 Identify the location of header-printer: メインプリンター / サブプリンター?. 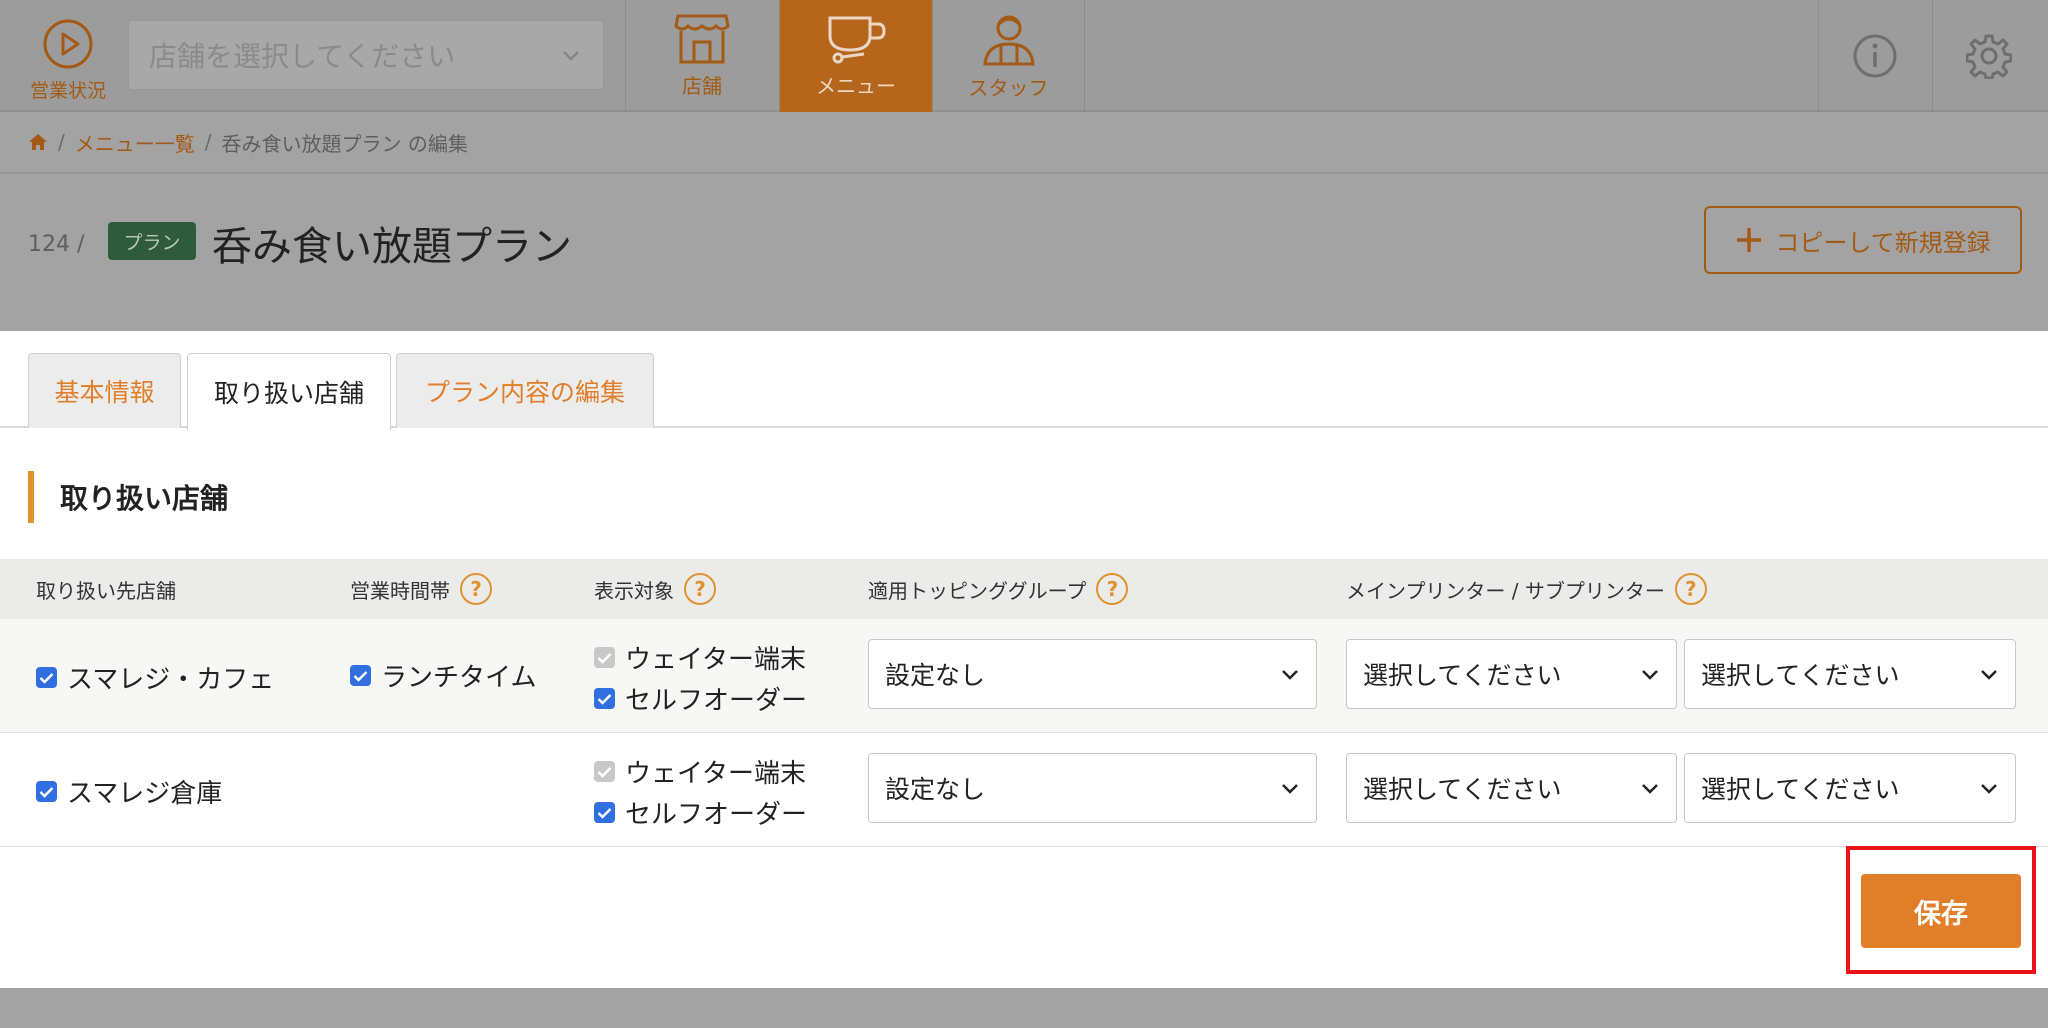
(1526, 589).